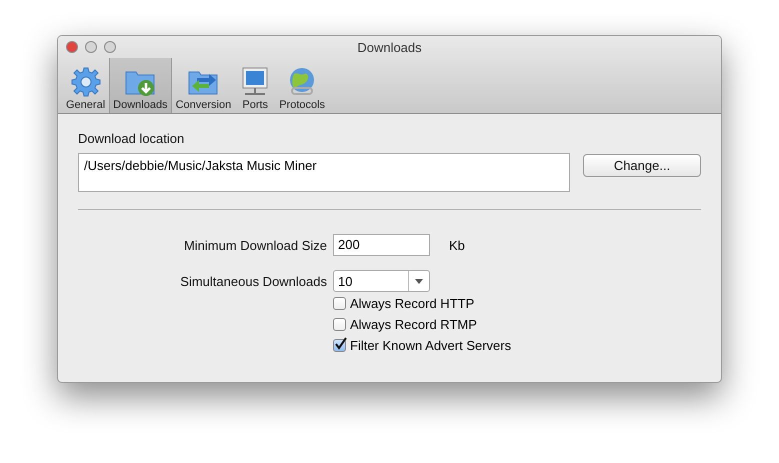  What do you see at coordinates (381, 281) in the screenshot?
I see `downloads-dropdown: 10` at bounding box center [381, 281].